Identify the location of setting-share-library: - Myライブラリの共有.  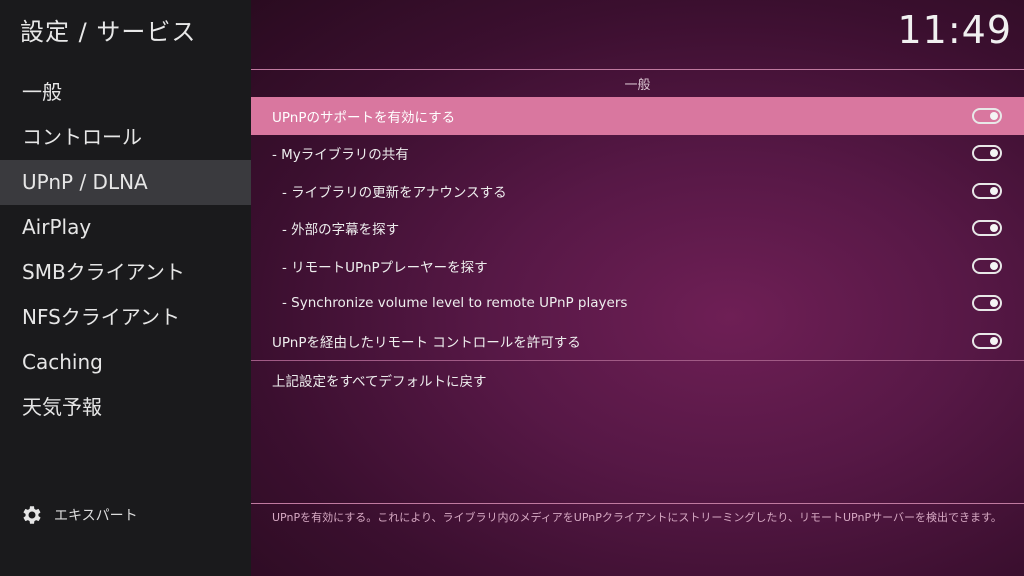
(637, 154).